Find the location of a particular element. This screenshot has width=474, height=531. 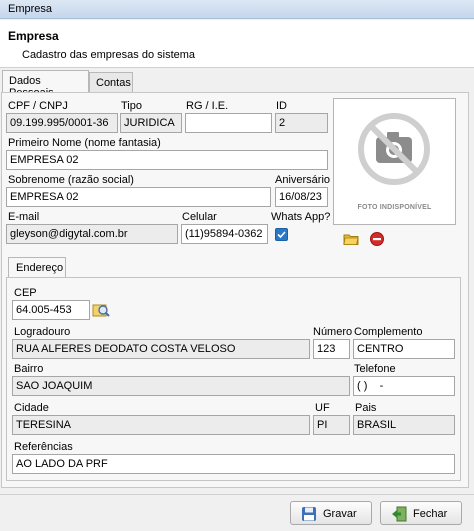

telefone-label: Telefone is located at coordinates (375, 369).